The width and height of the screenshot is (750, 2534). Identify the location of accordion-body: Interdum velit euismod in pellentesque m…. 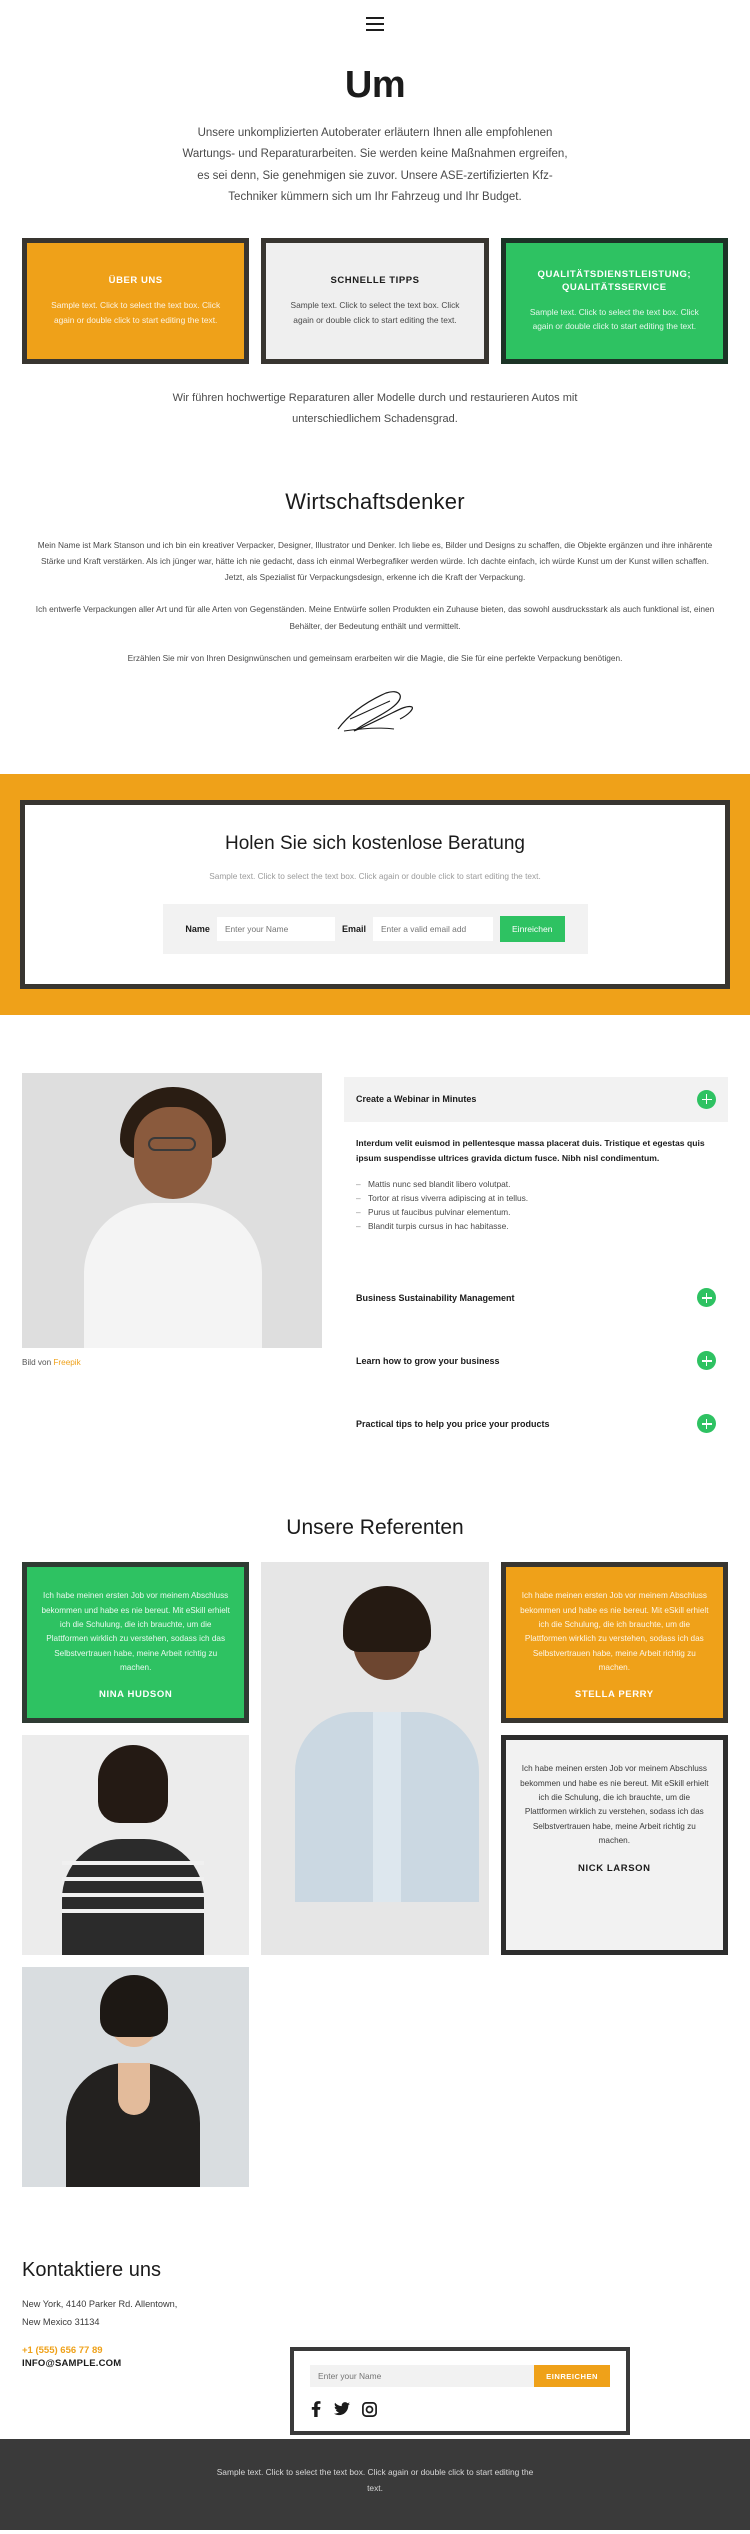
(536, 1178).